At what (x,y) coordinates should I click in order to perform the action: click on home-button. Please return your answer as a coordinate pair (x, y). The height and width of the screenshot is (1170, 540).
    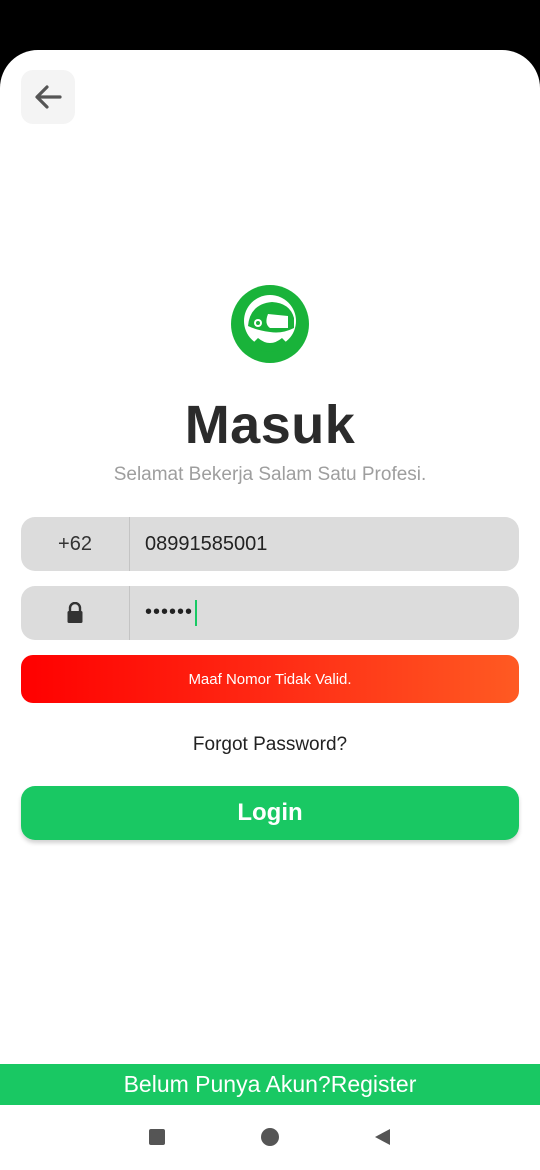
    Looking at the image, I should click on (270, 1137).